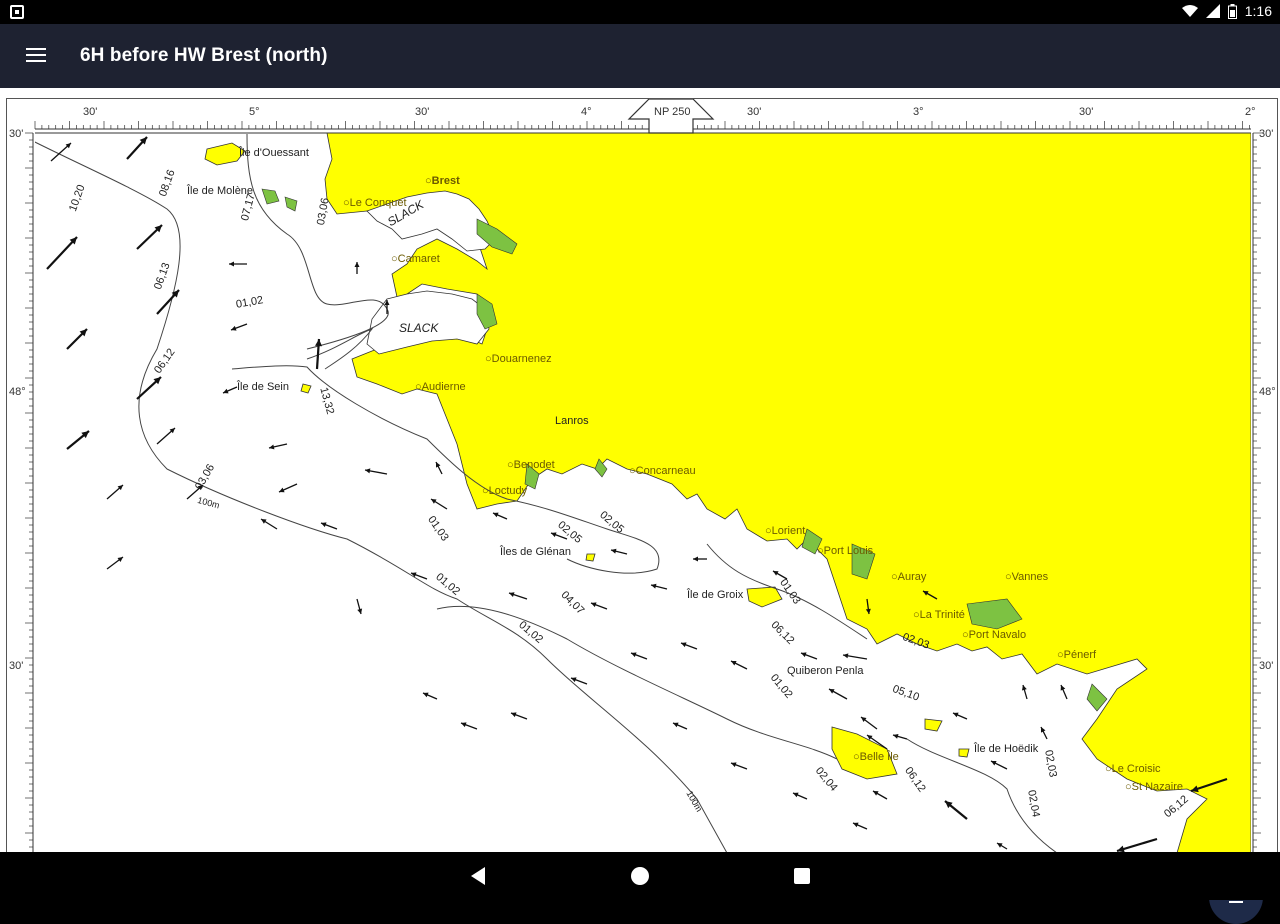 This screenshot has height=924, width=1280. What do you see at coordinates (572, 421) in the screenshot?
I see `place-label: Lanros` at bounding box center [572, 421].